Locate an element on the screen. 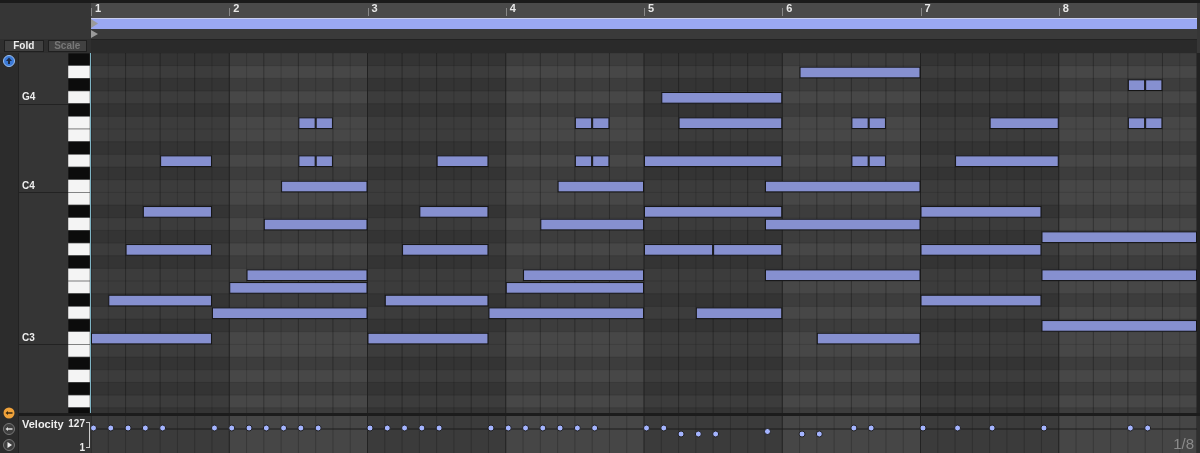 The height and width of the screenshot is (453, 1200). marker-lane is located at coordinates (644, 34).